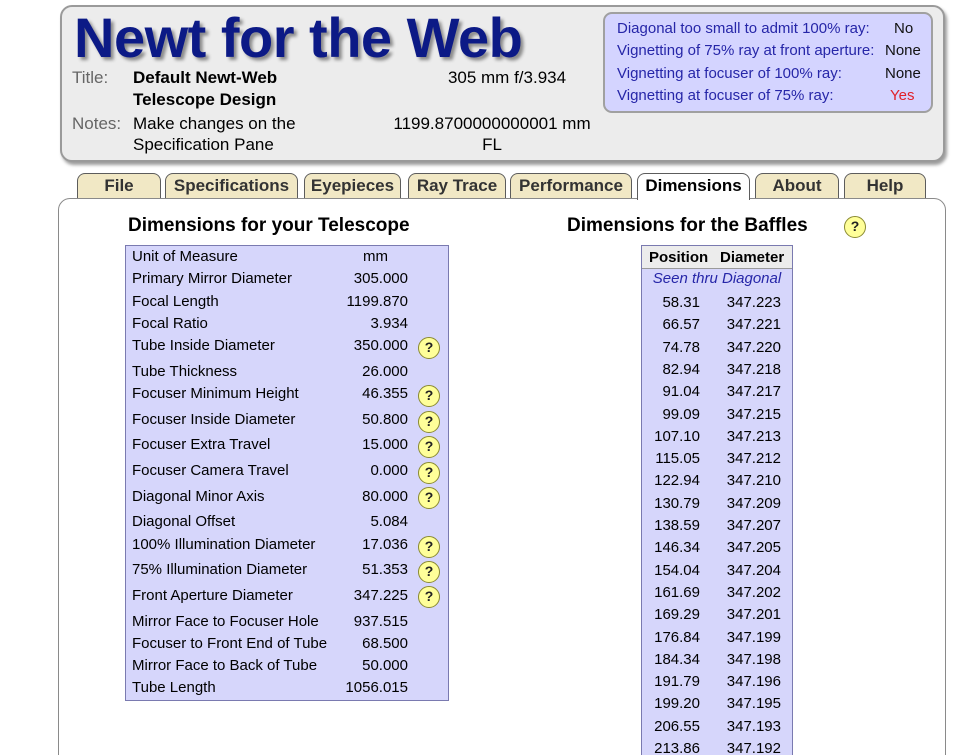  I want to click on tab-file: File, so click(119, 186).